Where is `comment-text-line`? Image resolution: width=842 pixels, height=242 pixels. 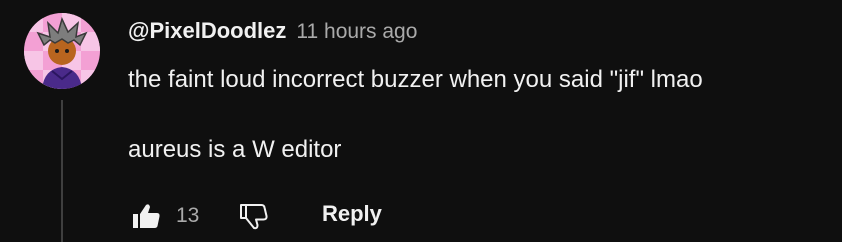
comment-text-line is located at coordinates (473, 114).